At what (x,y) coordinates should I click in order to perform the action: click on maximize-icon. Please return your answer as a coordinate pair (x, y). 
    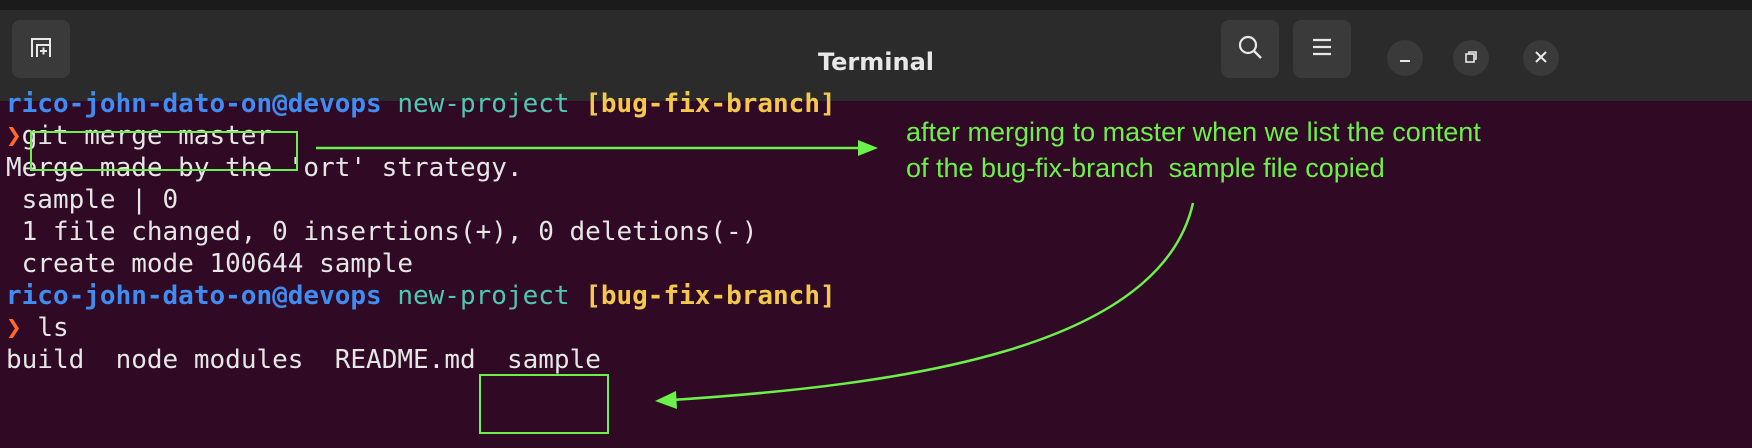
    Looking at the image, I should click on (1471, 58).